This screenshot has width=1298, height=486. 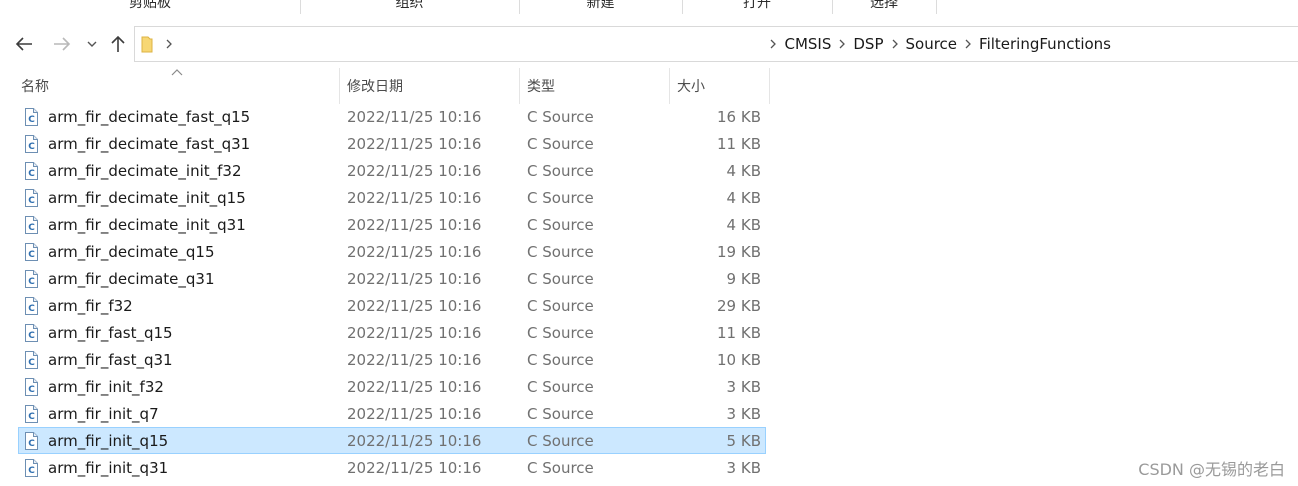 What do you see at coordinates (598, 86) in the screenshot?
I see `column-header-type: 类型` at bounding box center [598, 86].